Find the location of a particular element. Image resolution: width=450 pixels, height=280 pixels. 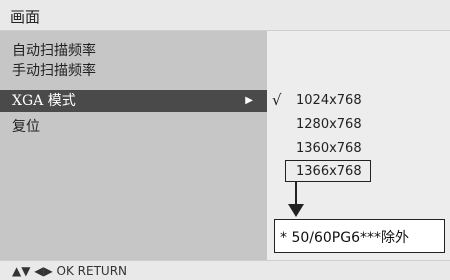

menu-item-reset: 复位 is located at coordinates (133, 127).